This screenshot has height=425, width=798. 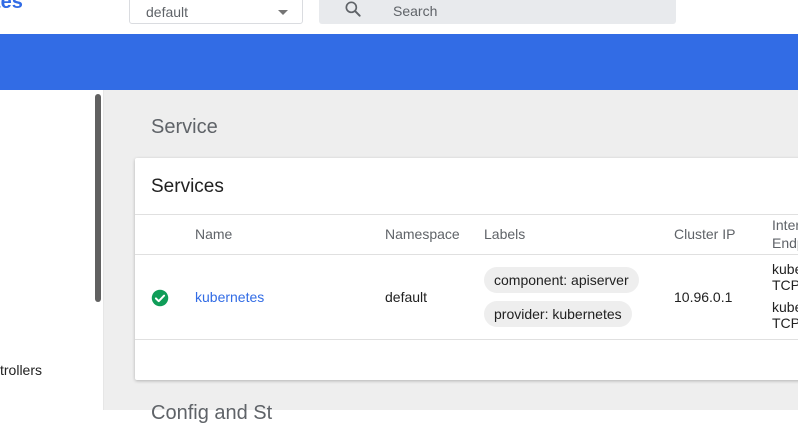 What do you see at coordinates (21, 370) in the screenshot?
I see `sidebar-item-replication-controllers: trollers` at bounding box center [21, 370].